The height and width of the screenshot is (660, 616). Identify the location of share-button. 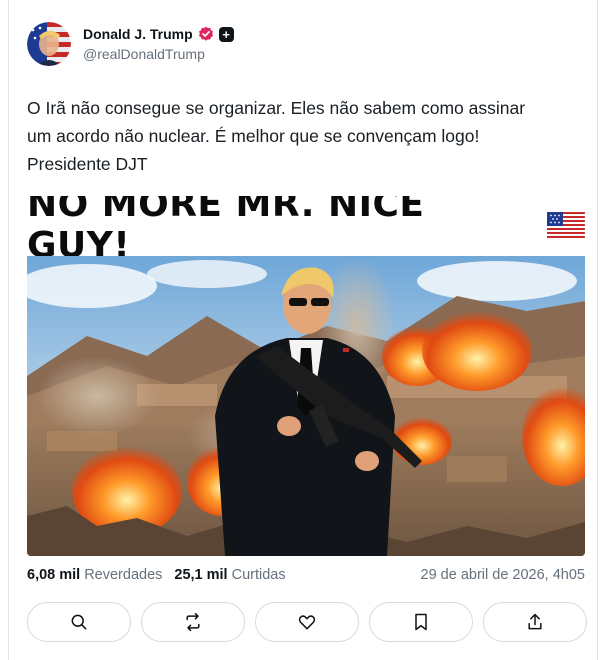
(535, 622).